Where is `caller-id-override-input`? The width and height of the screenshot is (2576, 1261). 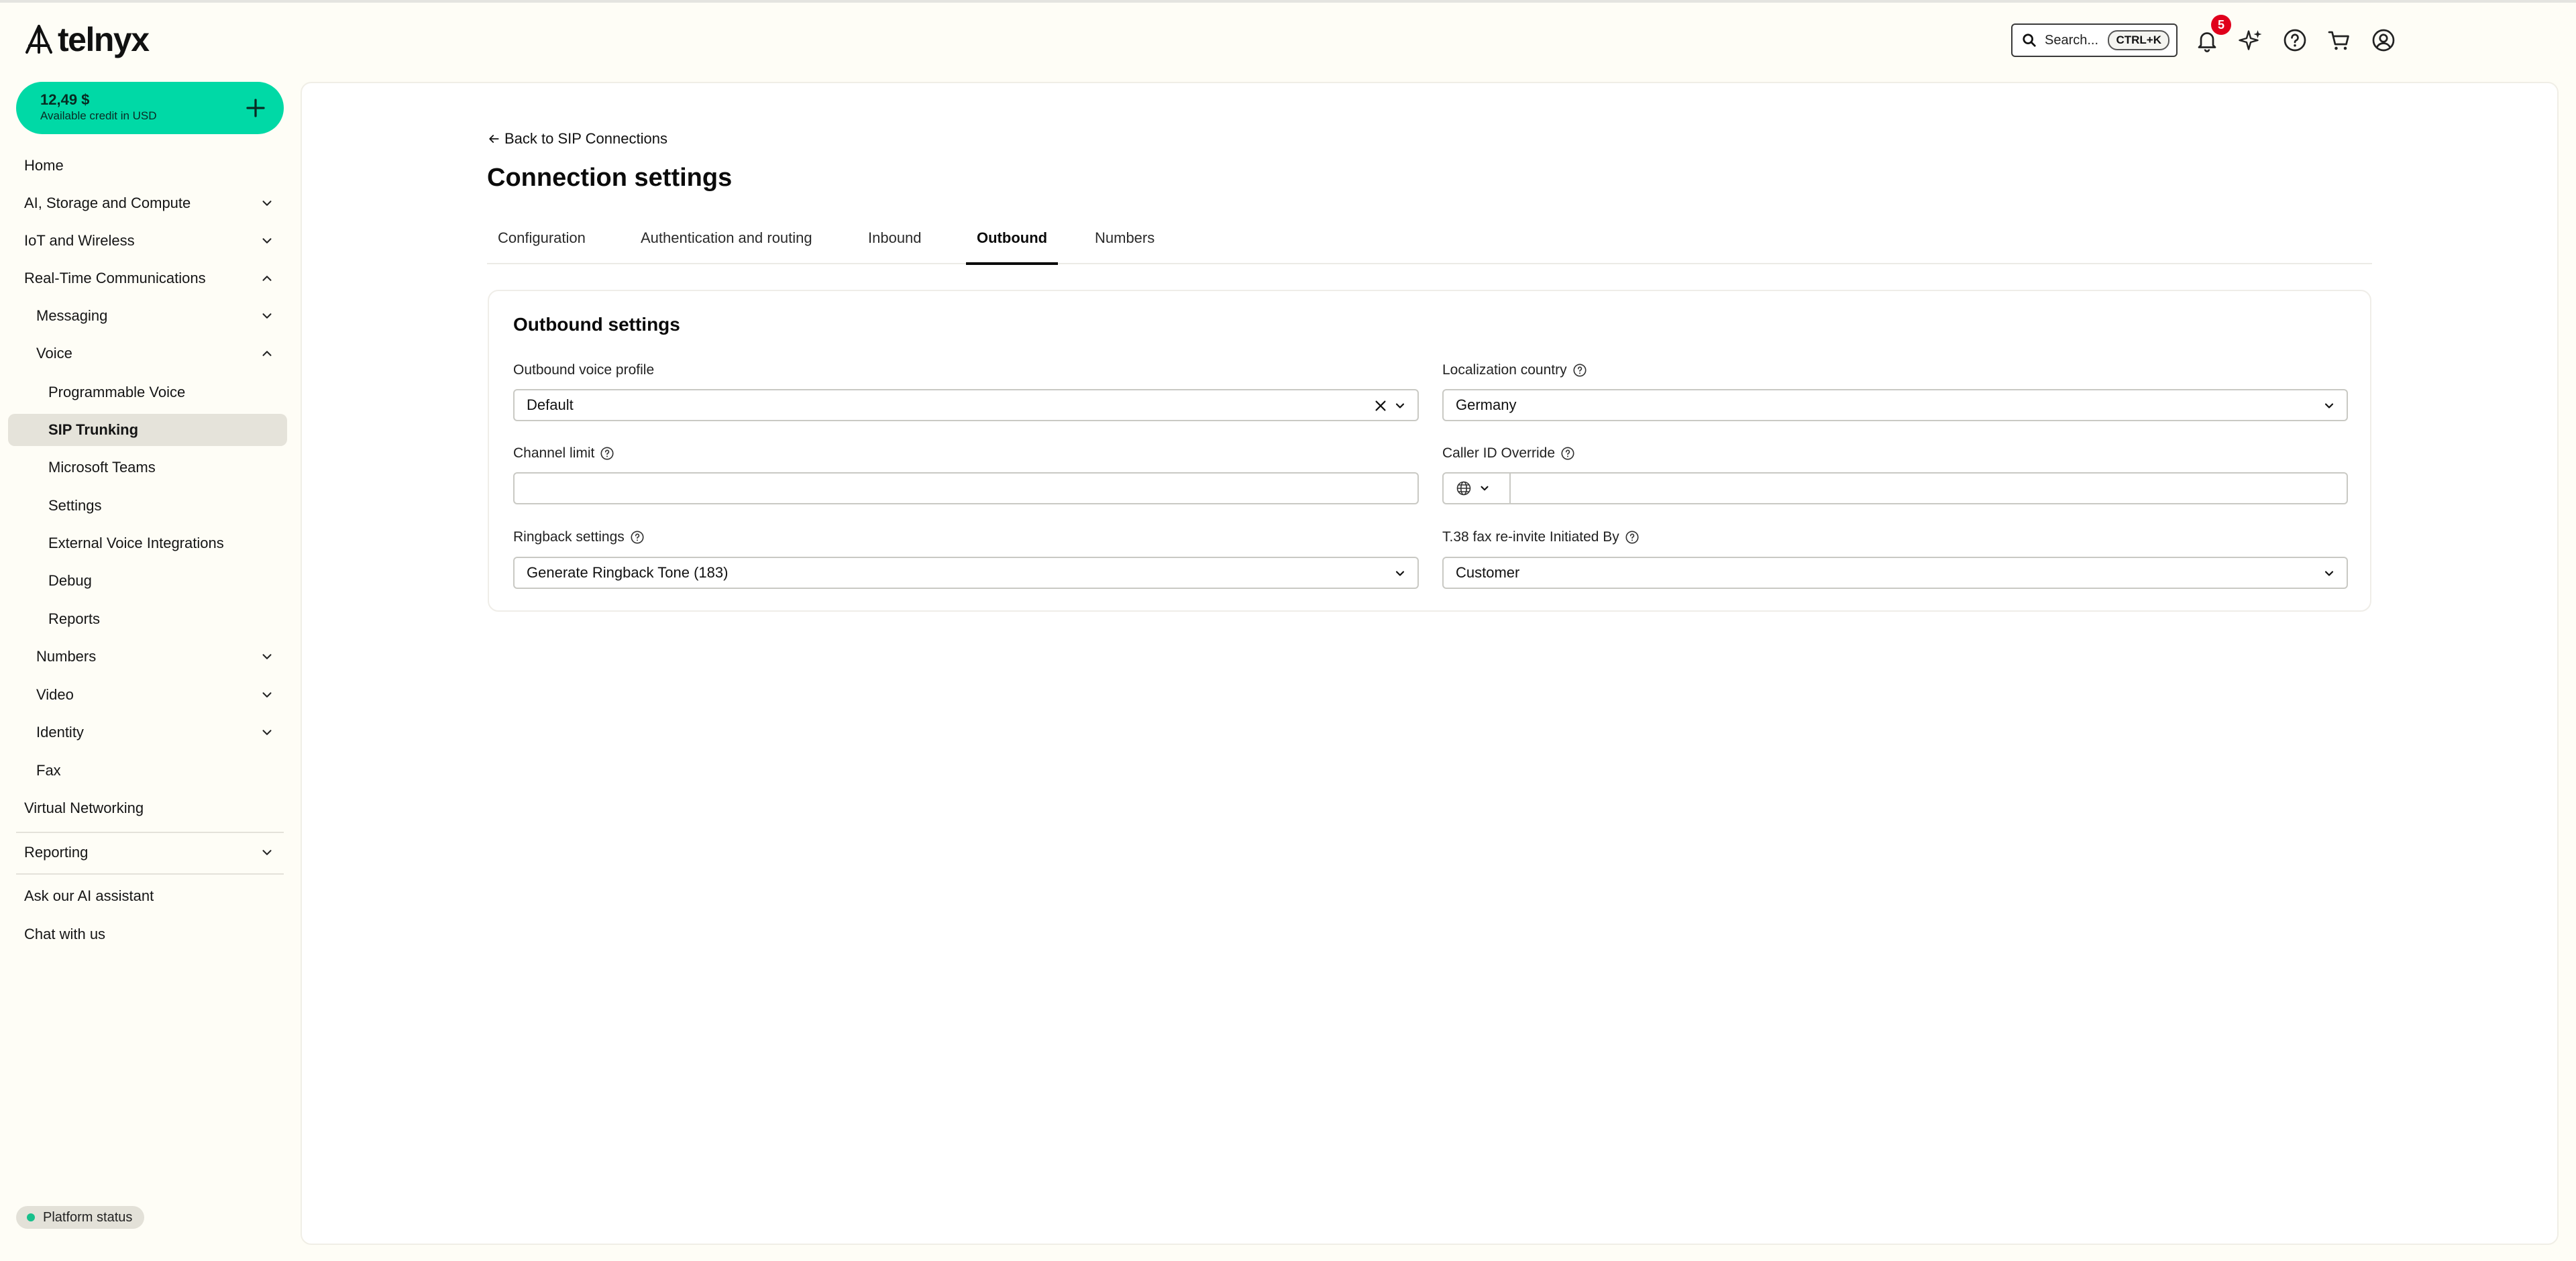 caller-id-override-input is located at coordinates (1895, 488).